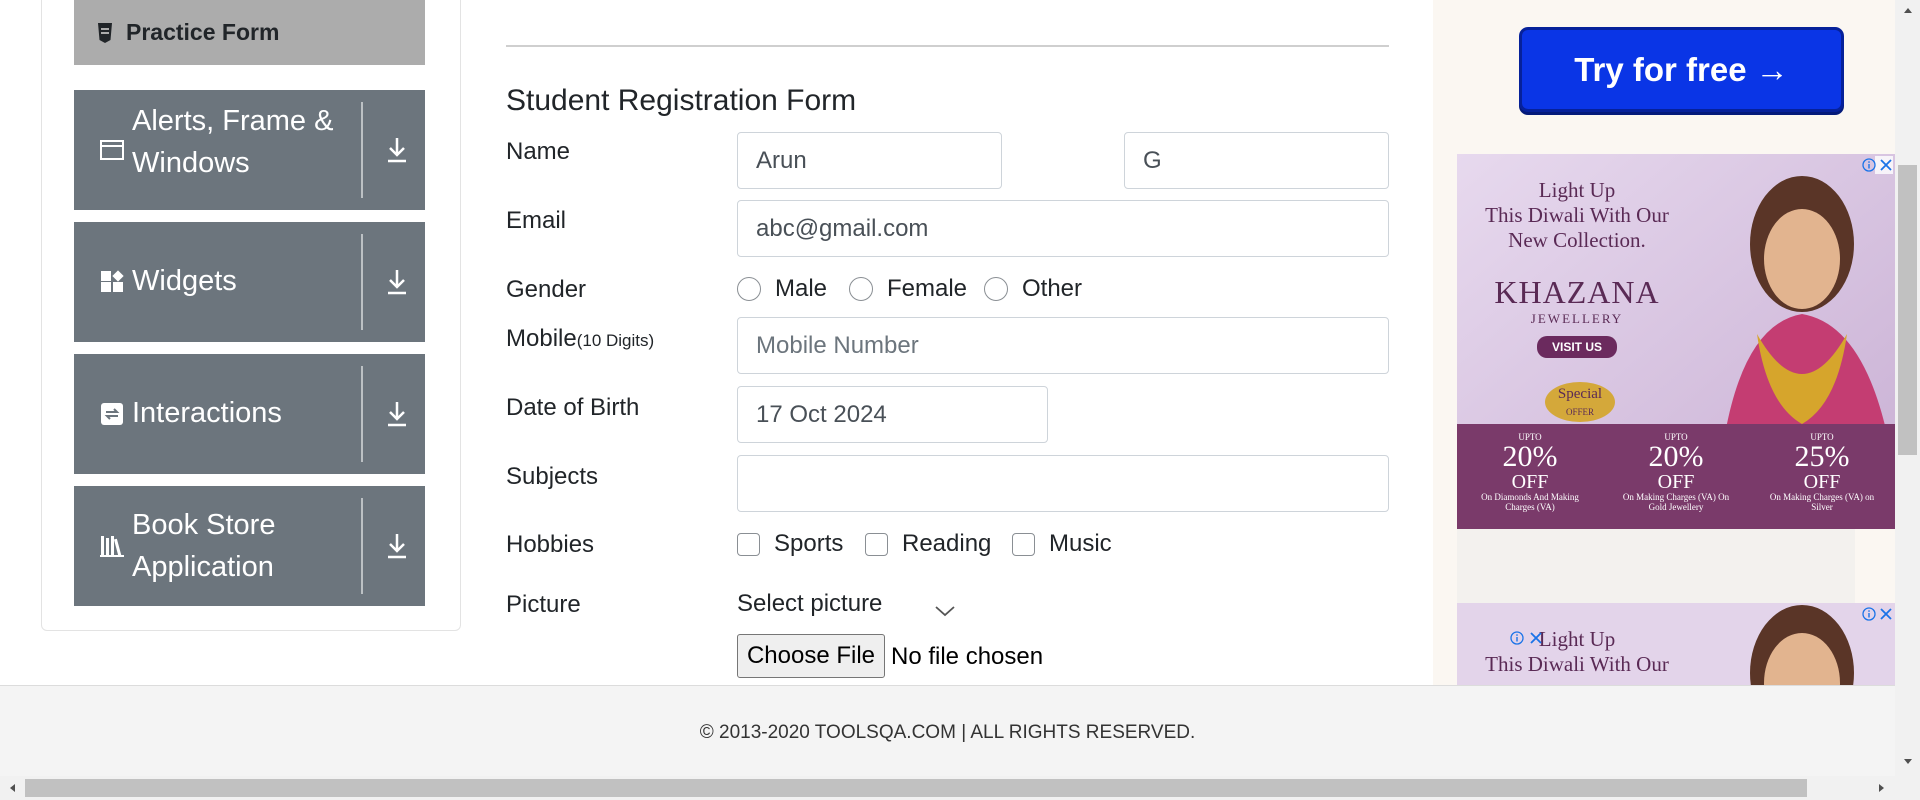 The width and height of the screenshot is (1920, 800). What do you see at coordinates (249, 282) in the screenshot?
I see `sidebar-group-widgets: Widgets` at bounding box center [249, 282].